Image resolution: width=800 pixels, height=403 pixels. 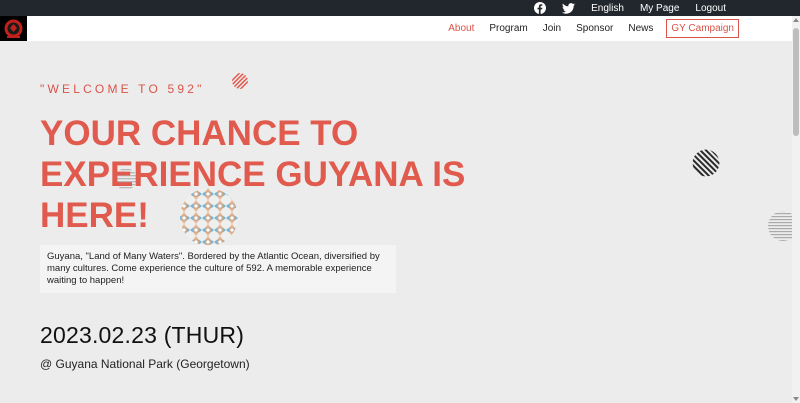 What do you see at coordinates (94, 215) in the screenshot?
I see `headline-line-3: HERE!` at bounding box center [94, 215].